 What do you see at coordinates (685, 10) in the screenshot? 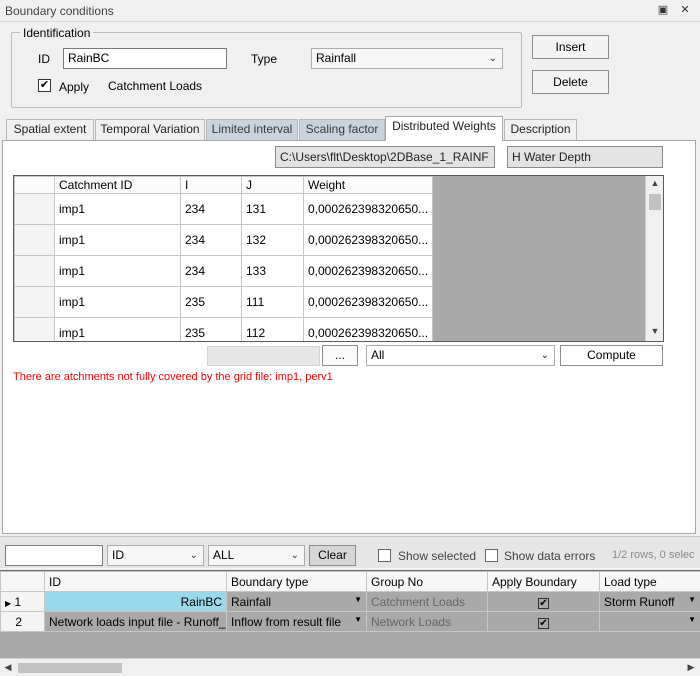
I see `close-icon: ✕` at bounding box center [685, 10].